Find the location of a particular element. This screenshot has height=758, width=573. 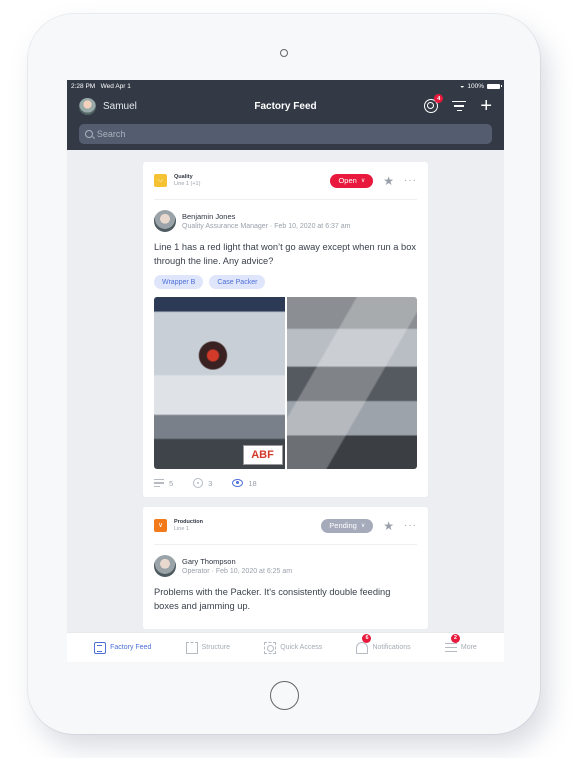

structure-icon is located at coordinates (191, 647).